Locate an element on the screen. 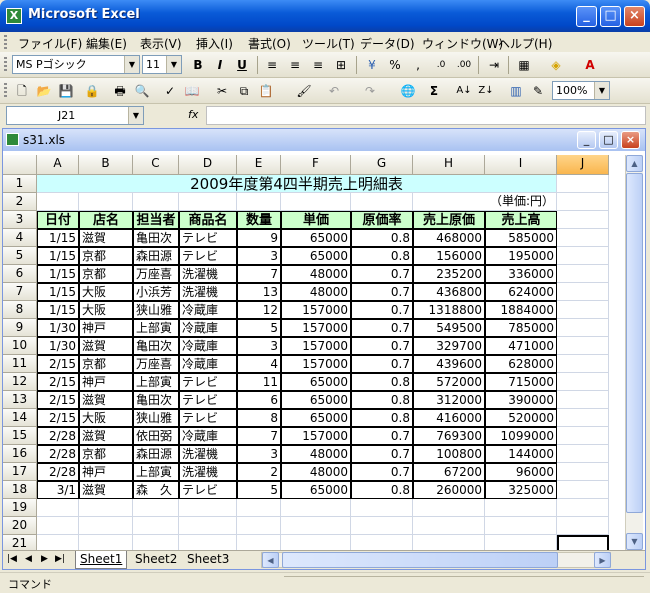 This screenshot has width=650, height=593. row-header-17: 17 is located at coordinates (20, 472).